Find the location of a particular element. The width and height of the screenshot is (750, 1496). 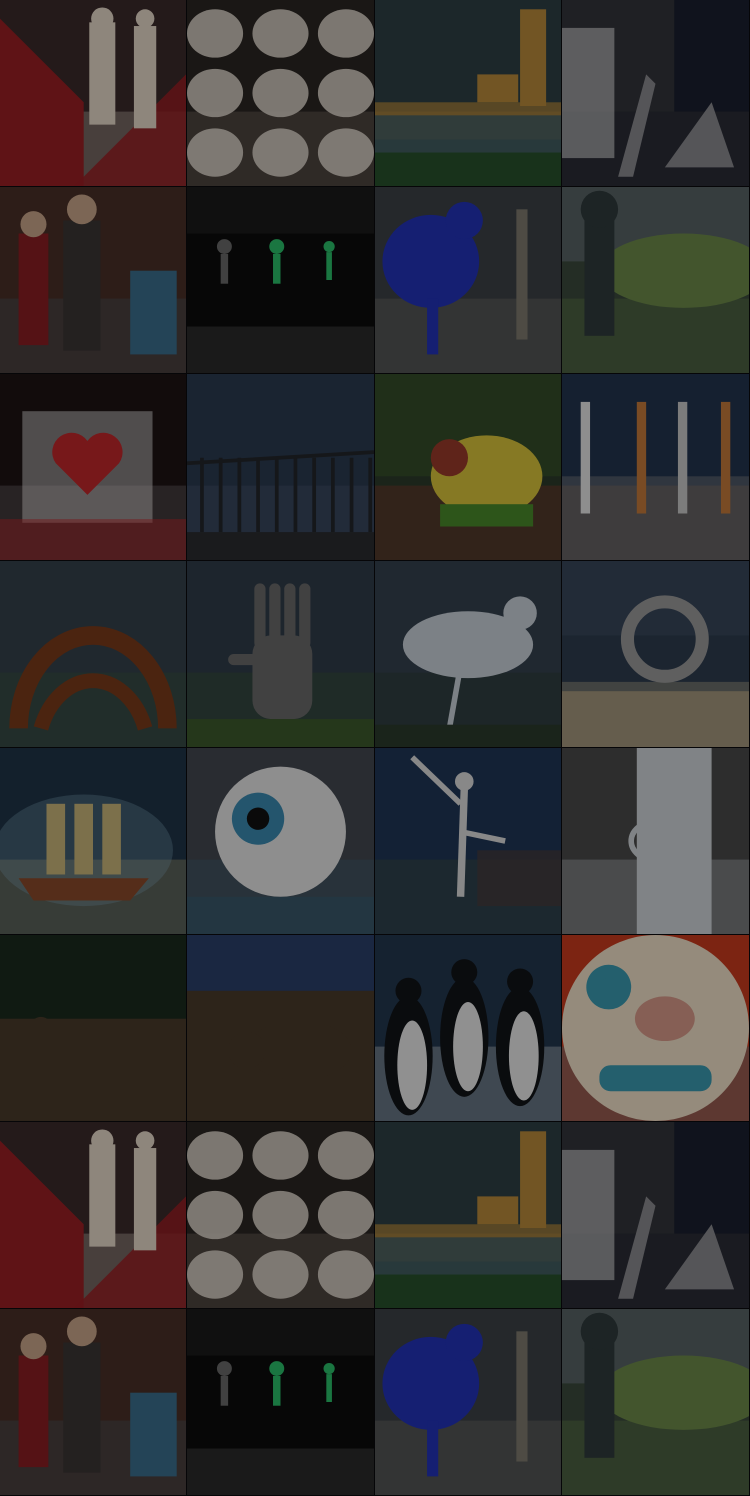

thumbnail-ring-sculpture-seaside is located at coordinates (656, 654).